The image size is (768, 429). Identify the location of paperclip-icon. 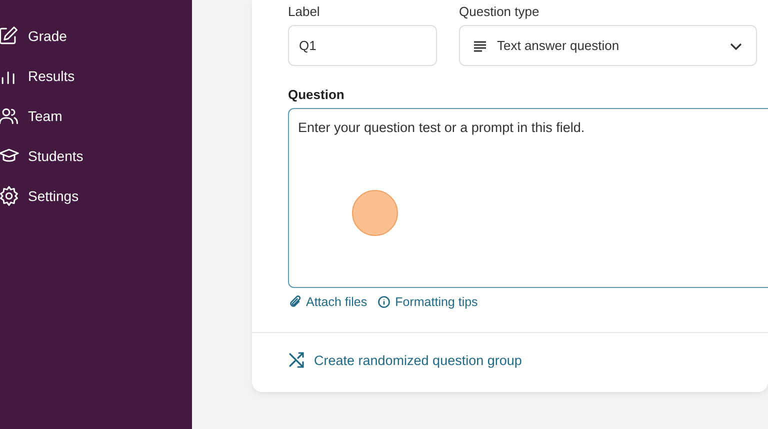
(295, 302).